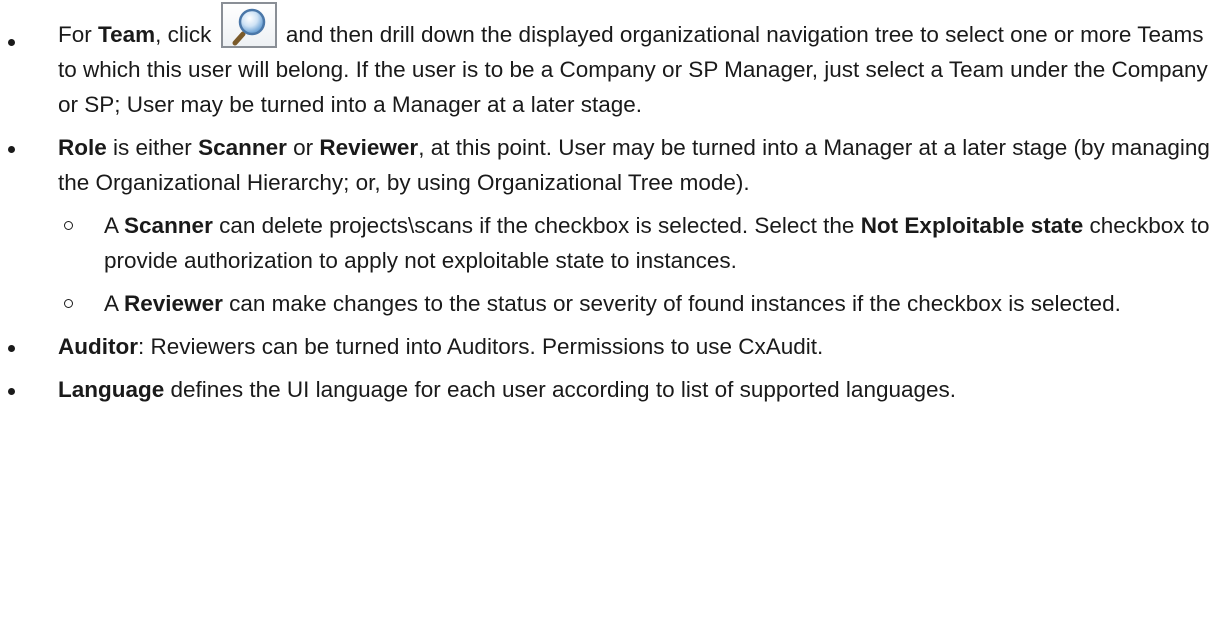 This screenshot has height=628, width=1220. I want to click on text: For, so click(78, 34).